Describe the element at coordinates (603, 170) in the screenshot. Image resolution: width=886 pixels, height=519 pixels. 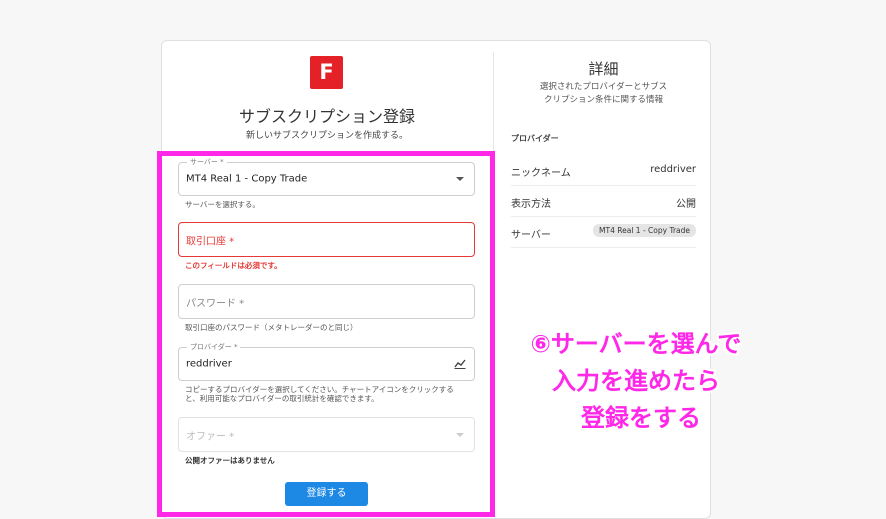
I see `detail-row-nickname: ニックネーム reddriver` at that location.